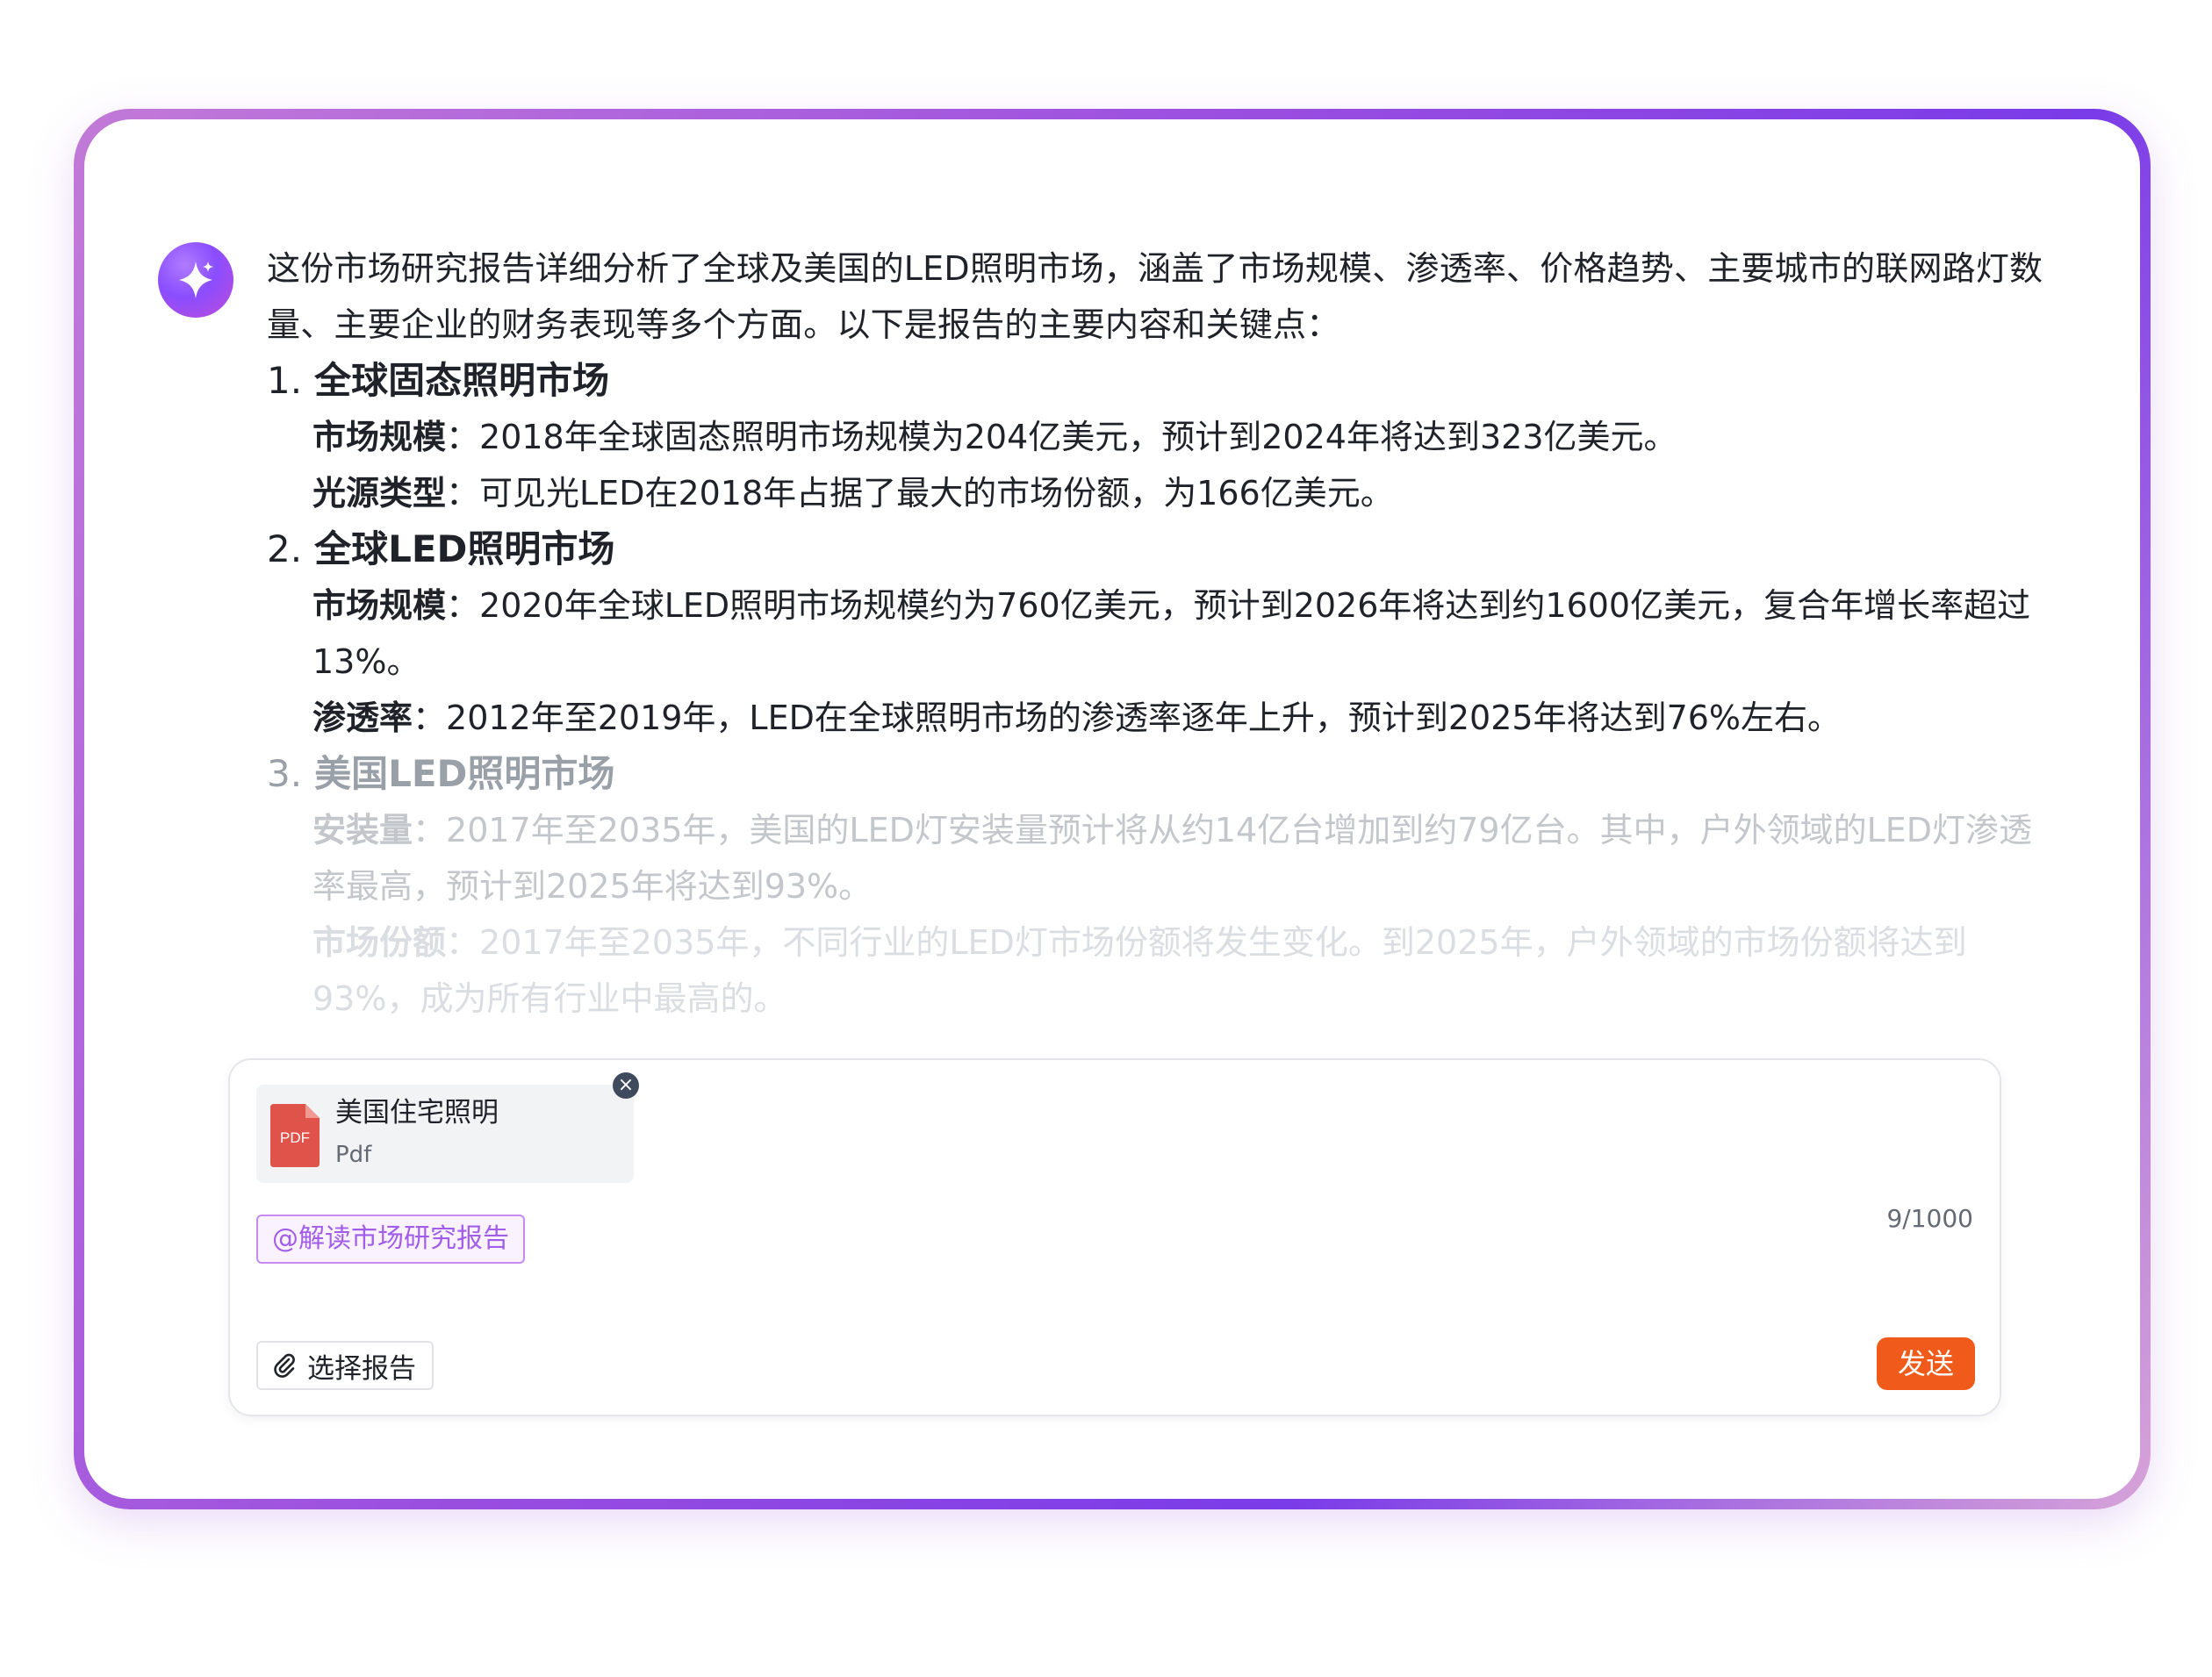  I want to click on paperclip-icon, so click(284, 1365).